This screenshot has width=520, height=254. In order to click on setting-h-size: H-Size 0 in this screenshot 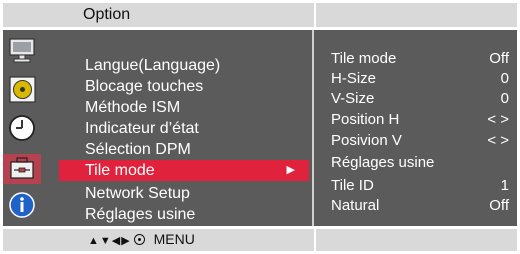, I will do `click(422, 79)`.